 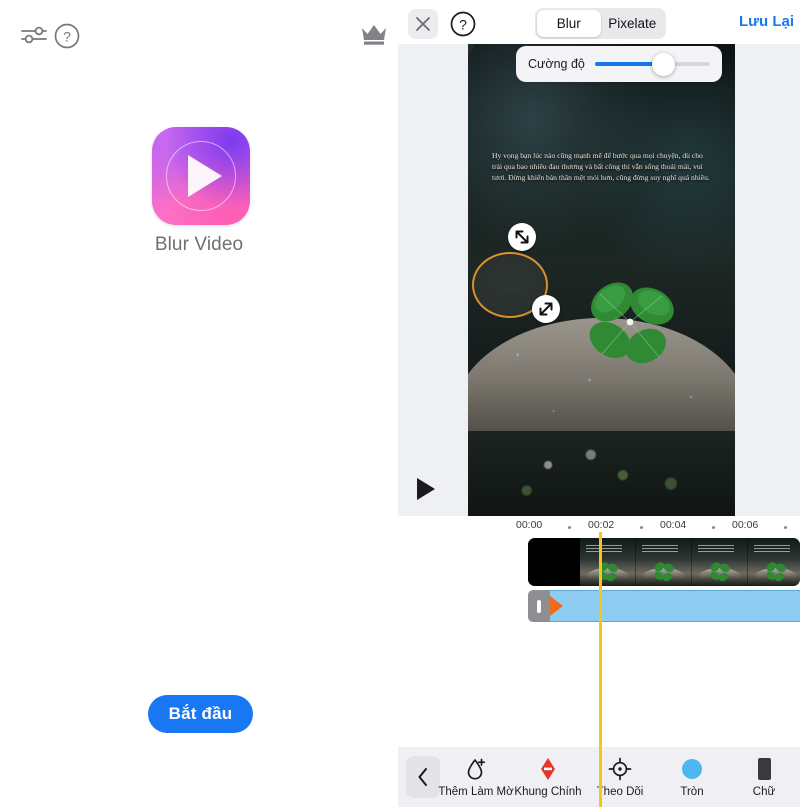 I want to click on keyframe-diamond-icon, so click(x=548, y=769).